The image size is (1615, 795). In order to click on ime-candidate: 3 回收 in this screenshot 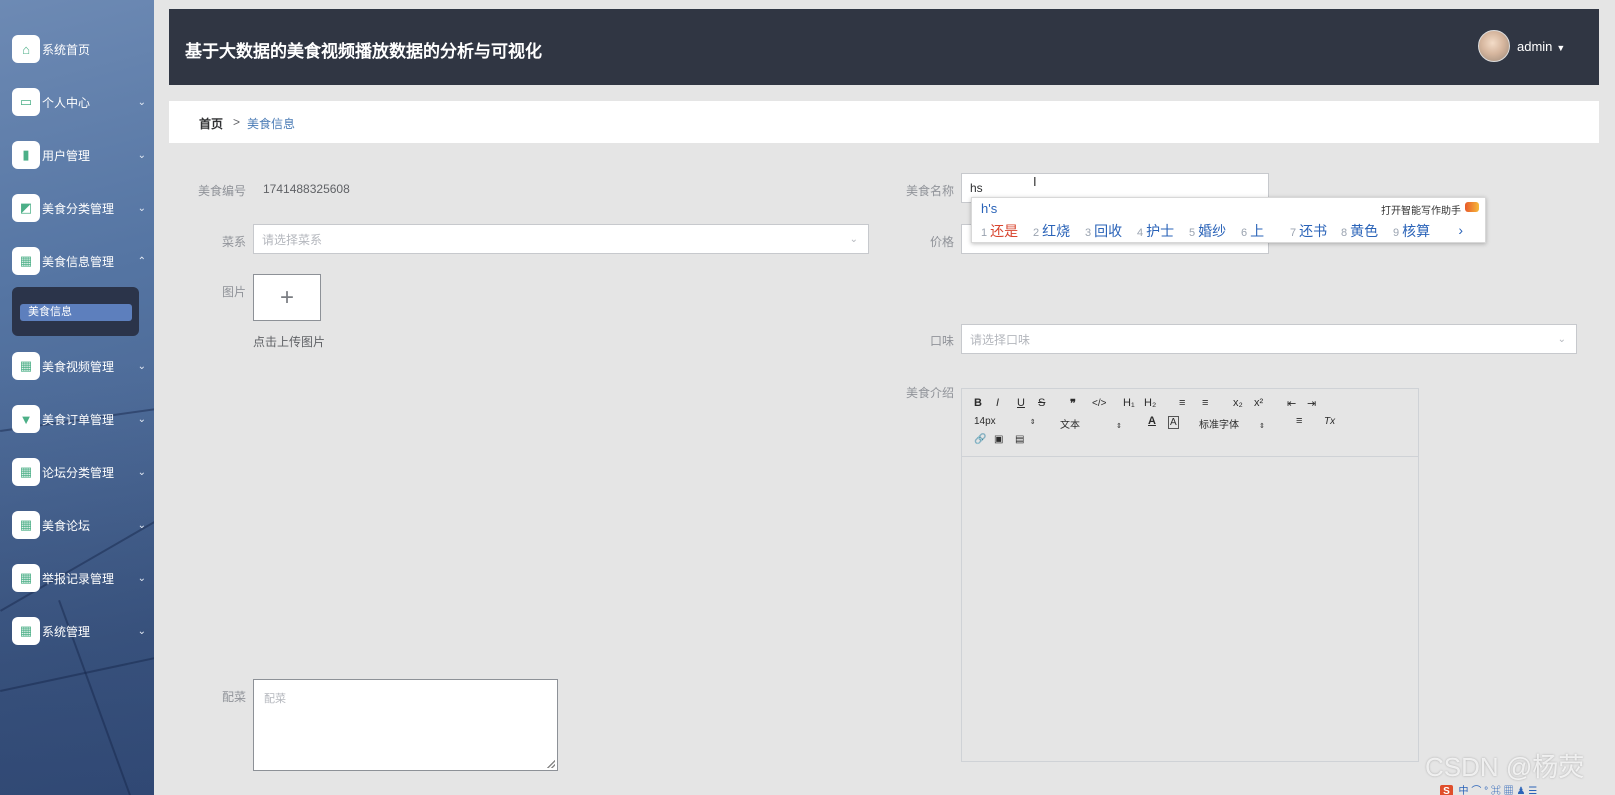, I will do `click(1103, 231)`.